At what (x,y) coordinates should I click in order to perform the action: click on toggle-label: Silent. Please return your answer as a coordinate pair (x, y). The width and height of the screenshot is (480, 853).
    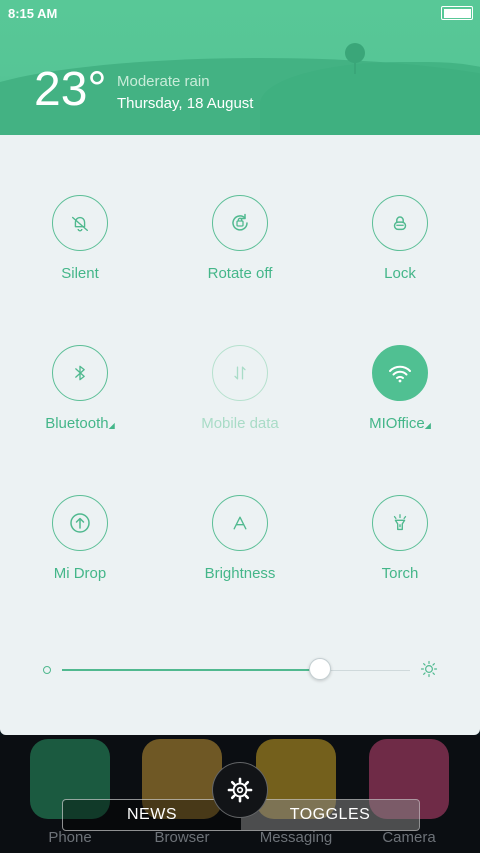
    Looking at the image, I should click on (80, 273).